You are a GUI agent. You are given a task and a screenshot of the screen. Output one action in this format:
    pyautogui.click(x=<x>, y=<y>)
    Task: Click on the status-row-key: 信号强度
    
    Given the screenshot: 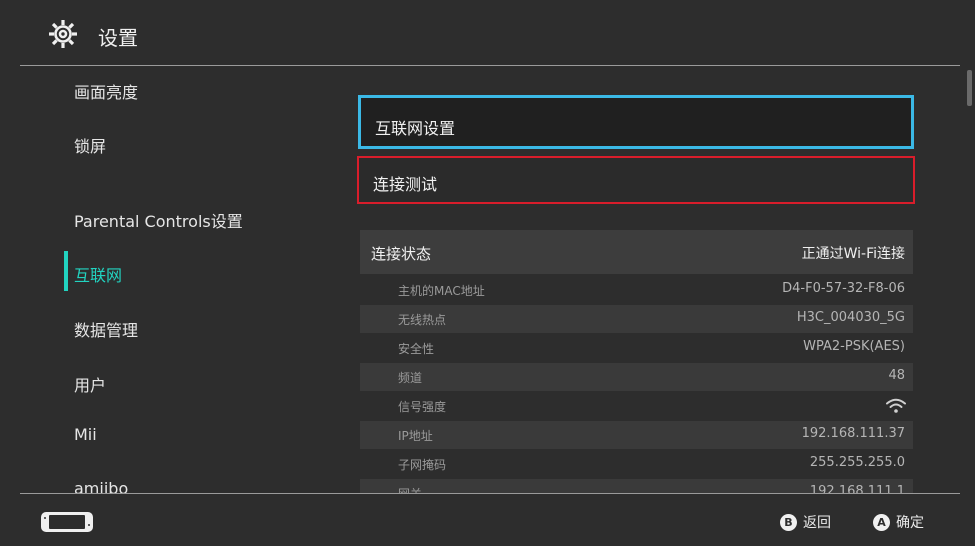 What is the action you would take?
    pyautogui.click(x=422, y=407)
    